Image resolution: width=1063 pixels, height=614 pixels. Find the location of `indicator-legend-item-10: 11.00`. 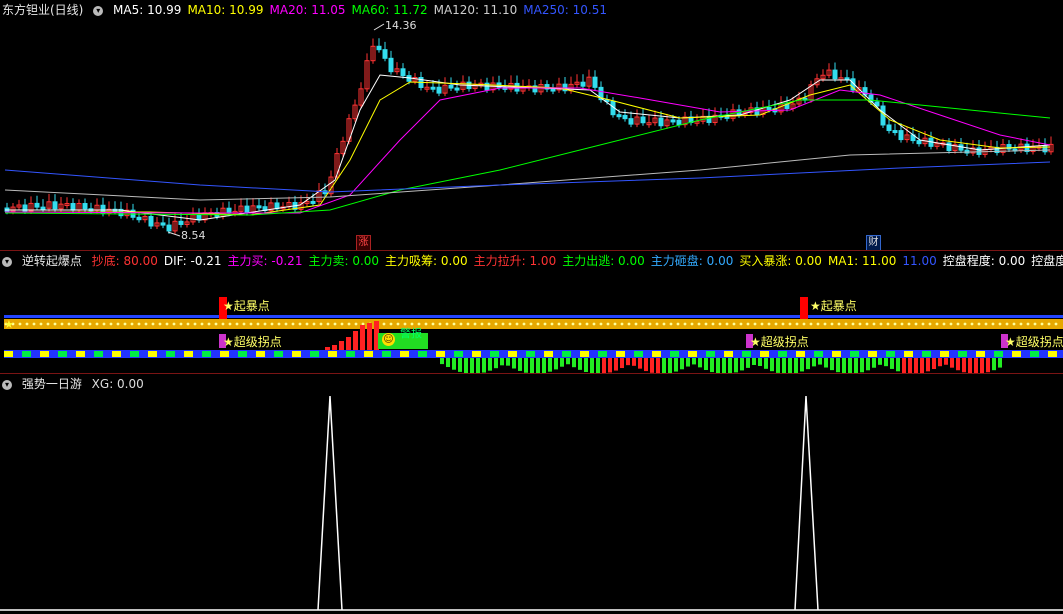

indicator-legend-item-10: 11.00 is located at coordinates (919, 261).